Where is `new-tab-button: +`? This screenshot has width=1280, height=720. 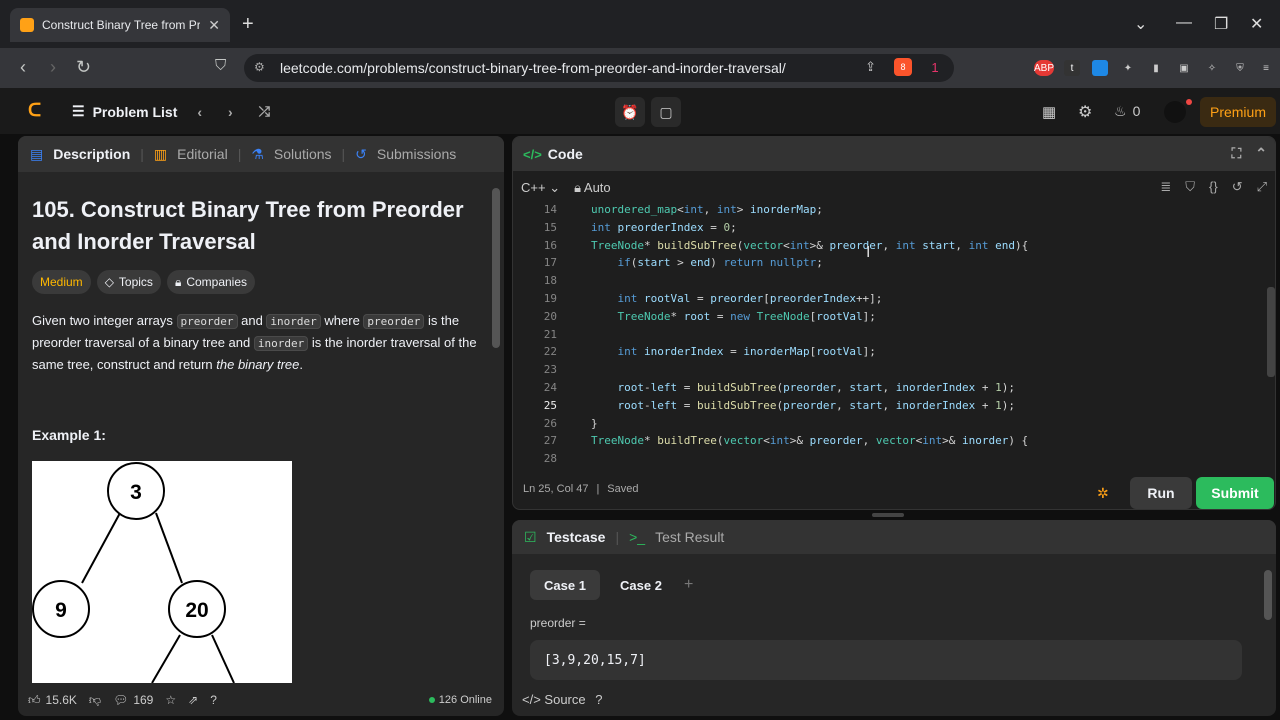
new-tab-button: + is located at coordinates (248, 24).